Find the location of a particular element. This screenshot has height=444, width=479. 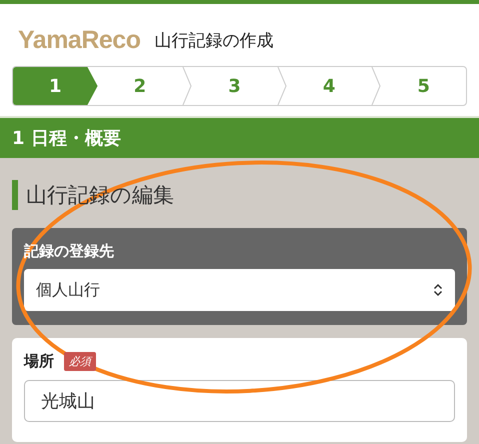

section-bar: 1 日程・概要 is located at coordinates (239, 137).